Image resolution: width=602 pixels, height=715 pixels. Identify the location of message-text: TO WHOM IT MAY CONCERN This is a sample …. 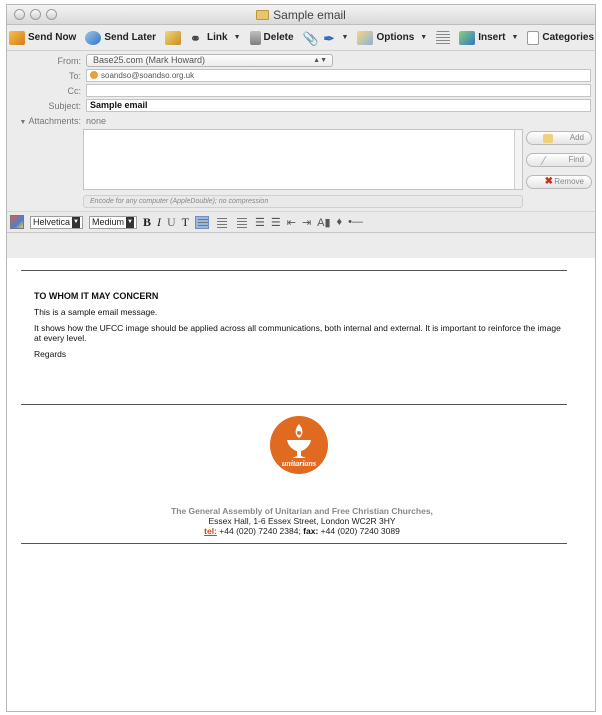
(299, 328).